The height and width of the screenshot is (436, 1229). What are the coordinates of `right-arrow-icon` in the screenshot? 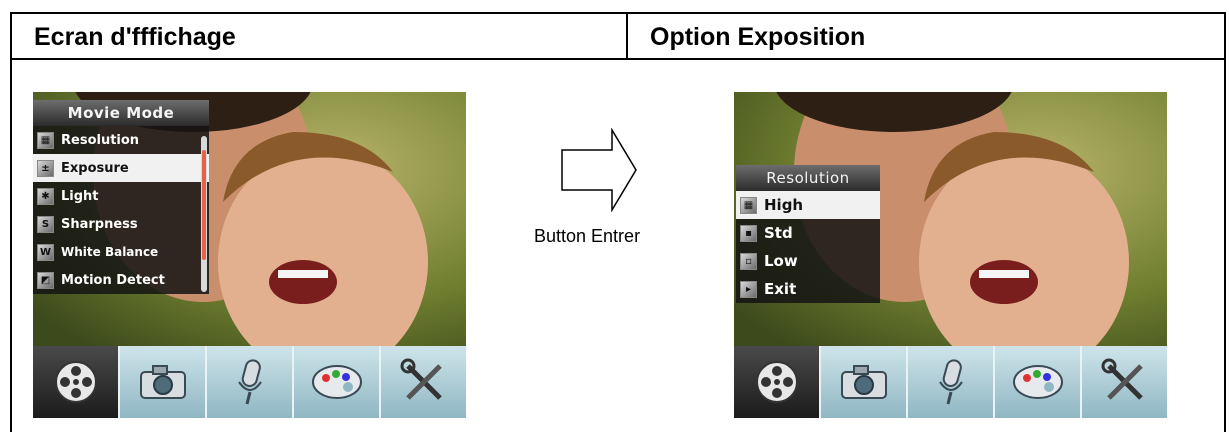 It's located at (599, 170).